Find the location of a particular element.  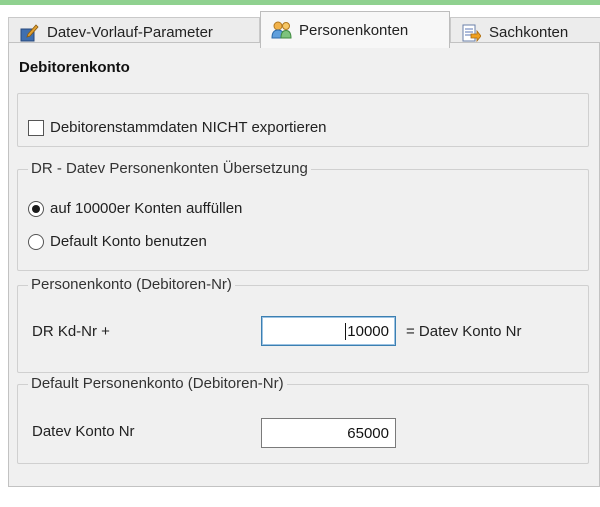

kd-nr-label: DR Kd-Nr + is located at coordinates (71, 331).